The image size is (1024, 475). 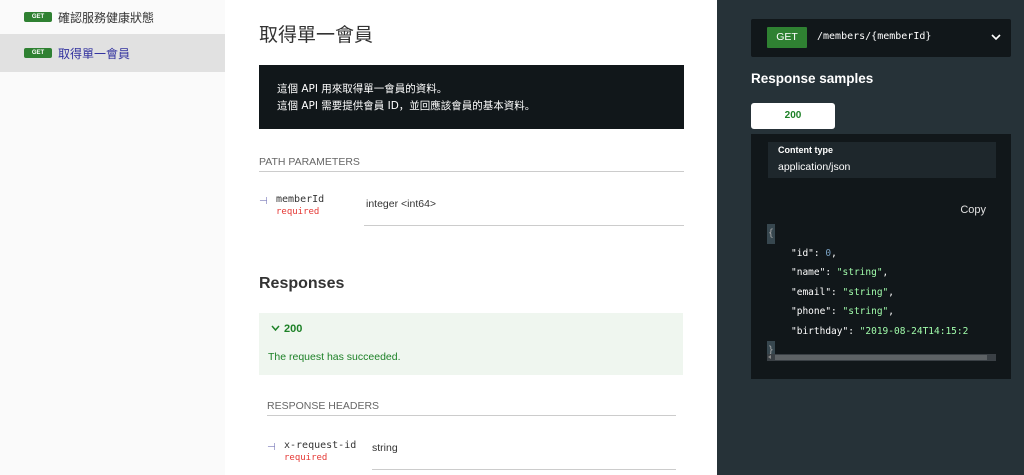 I want to click on sidebar-item-health-check: GET 確認服務健康狀態, so click(x=112, y=17).